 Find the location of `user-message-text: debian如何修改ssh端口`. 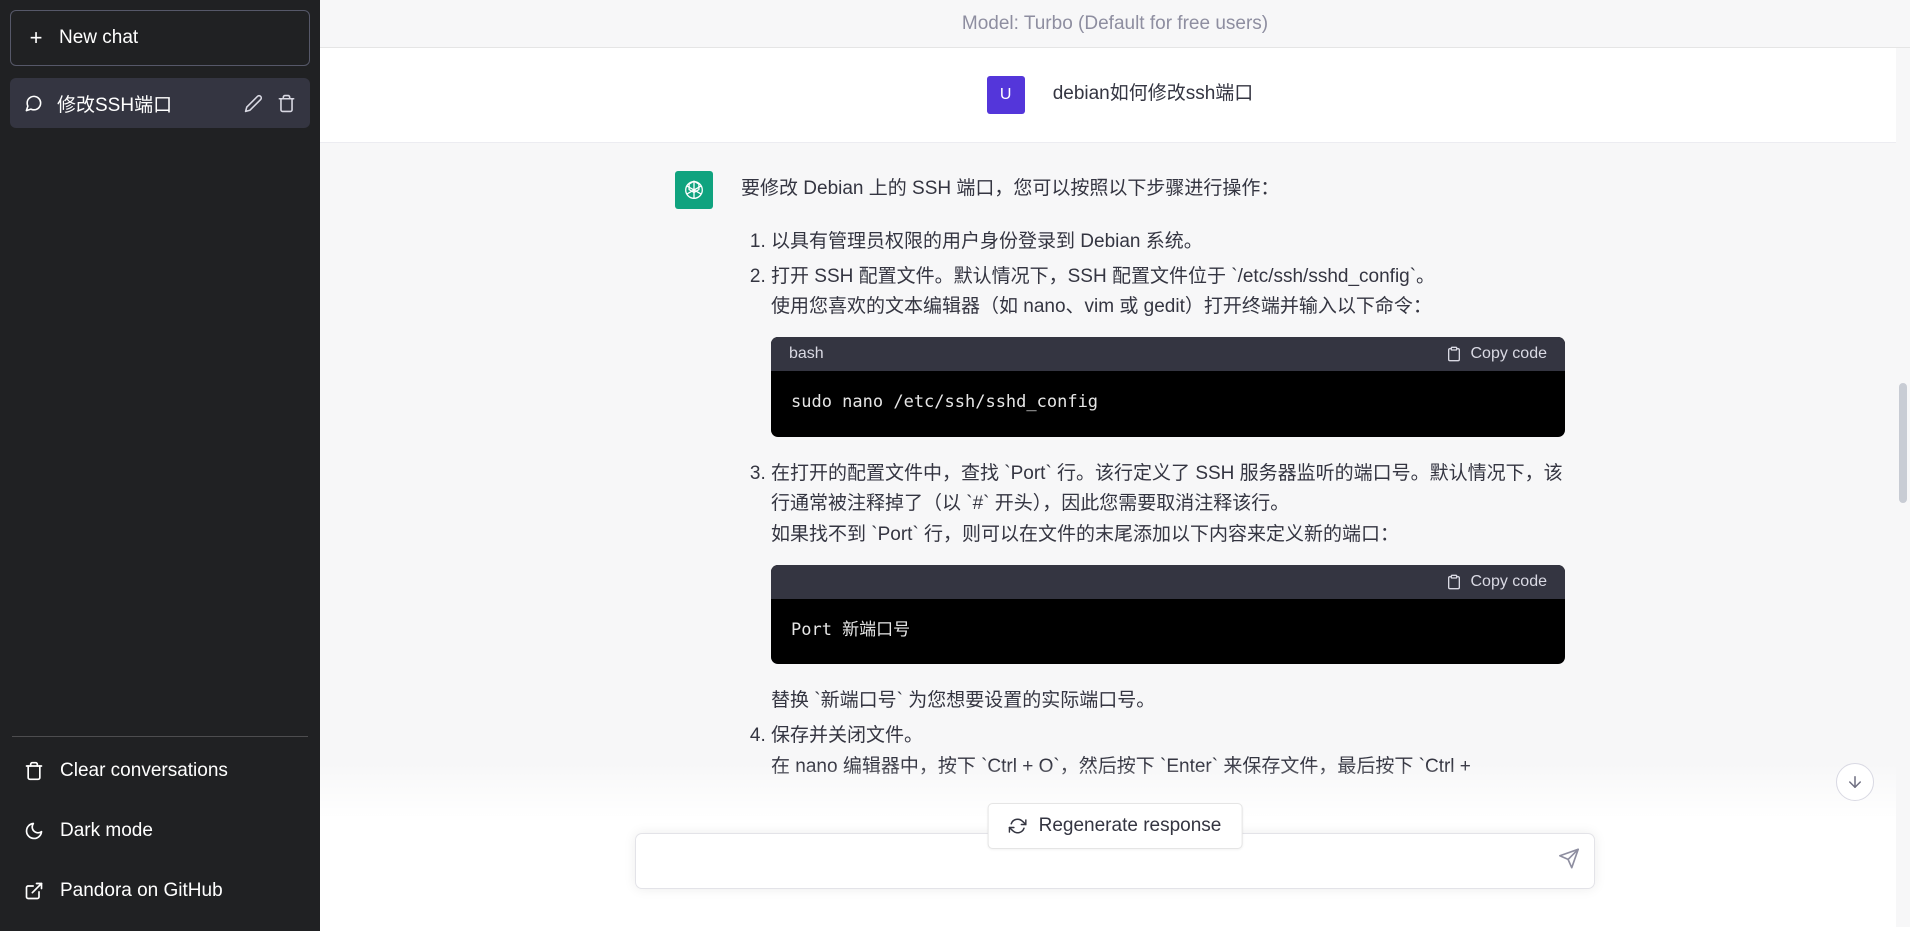

user-message-text: debian如何修改ssh端口 is located at coordinates (1153, 93).